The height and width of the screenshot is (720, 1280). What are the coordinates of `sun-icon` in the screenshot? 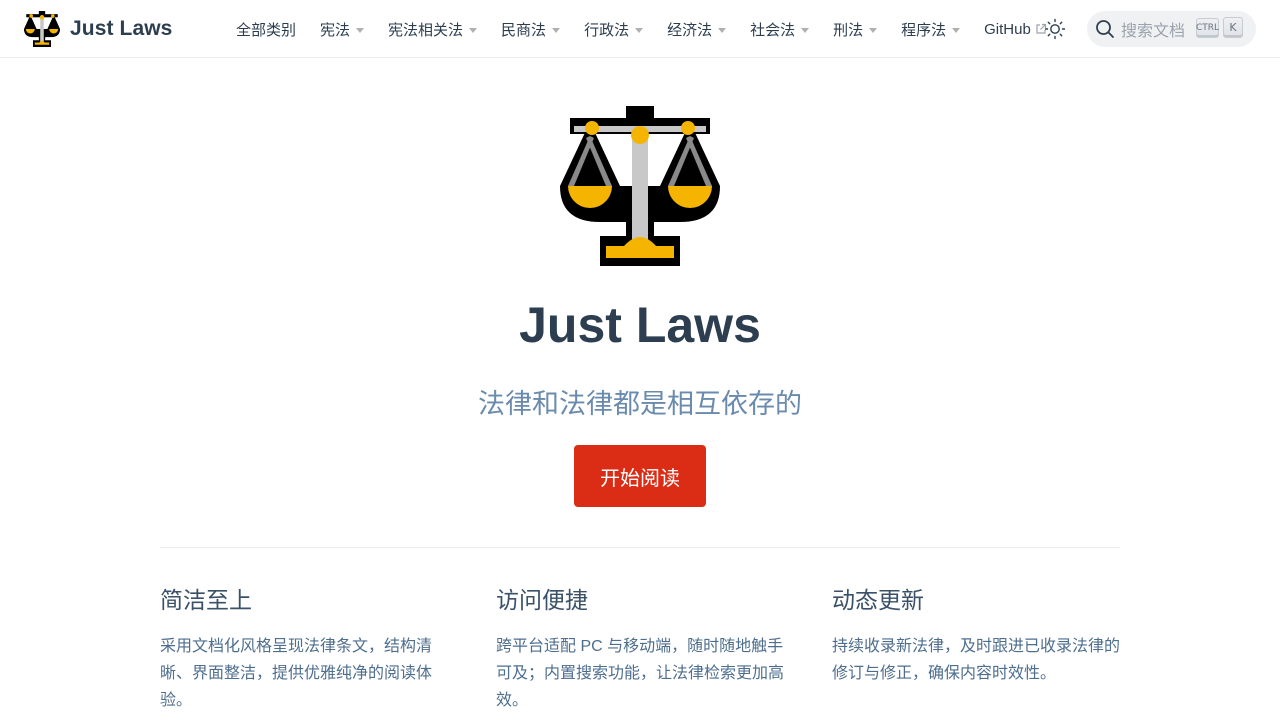 It's located at (1055, 29).